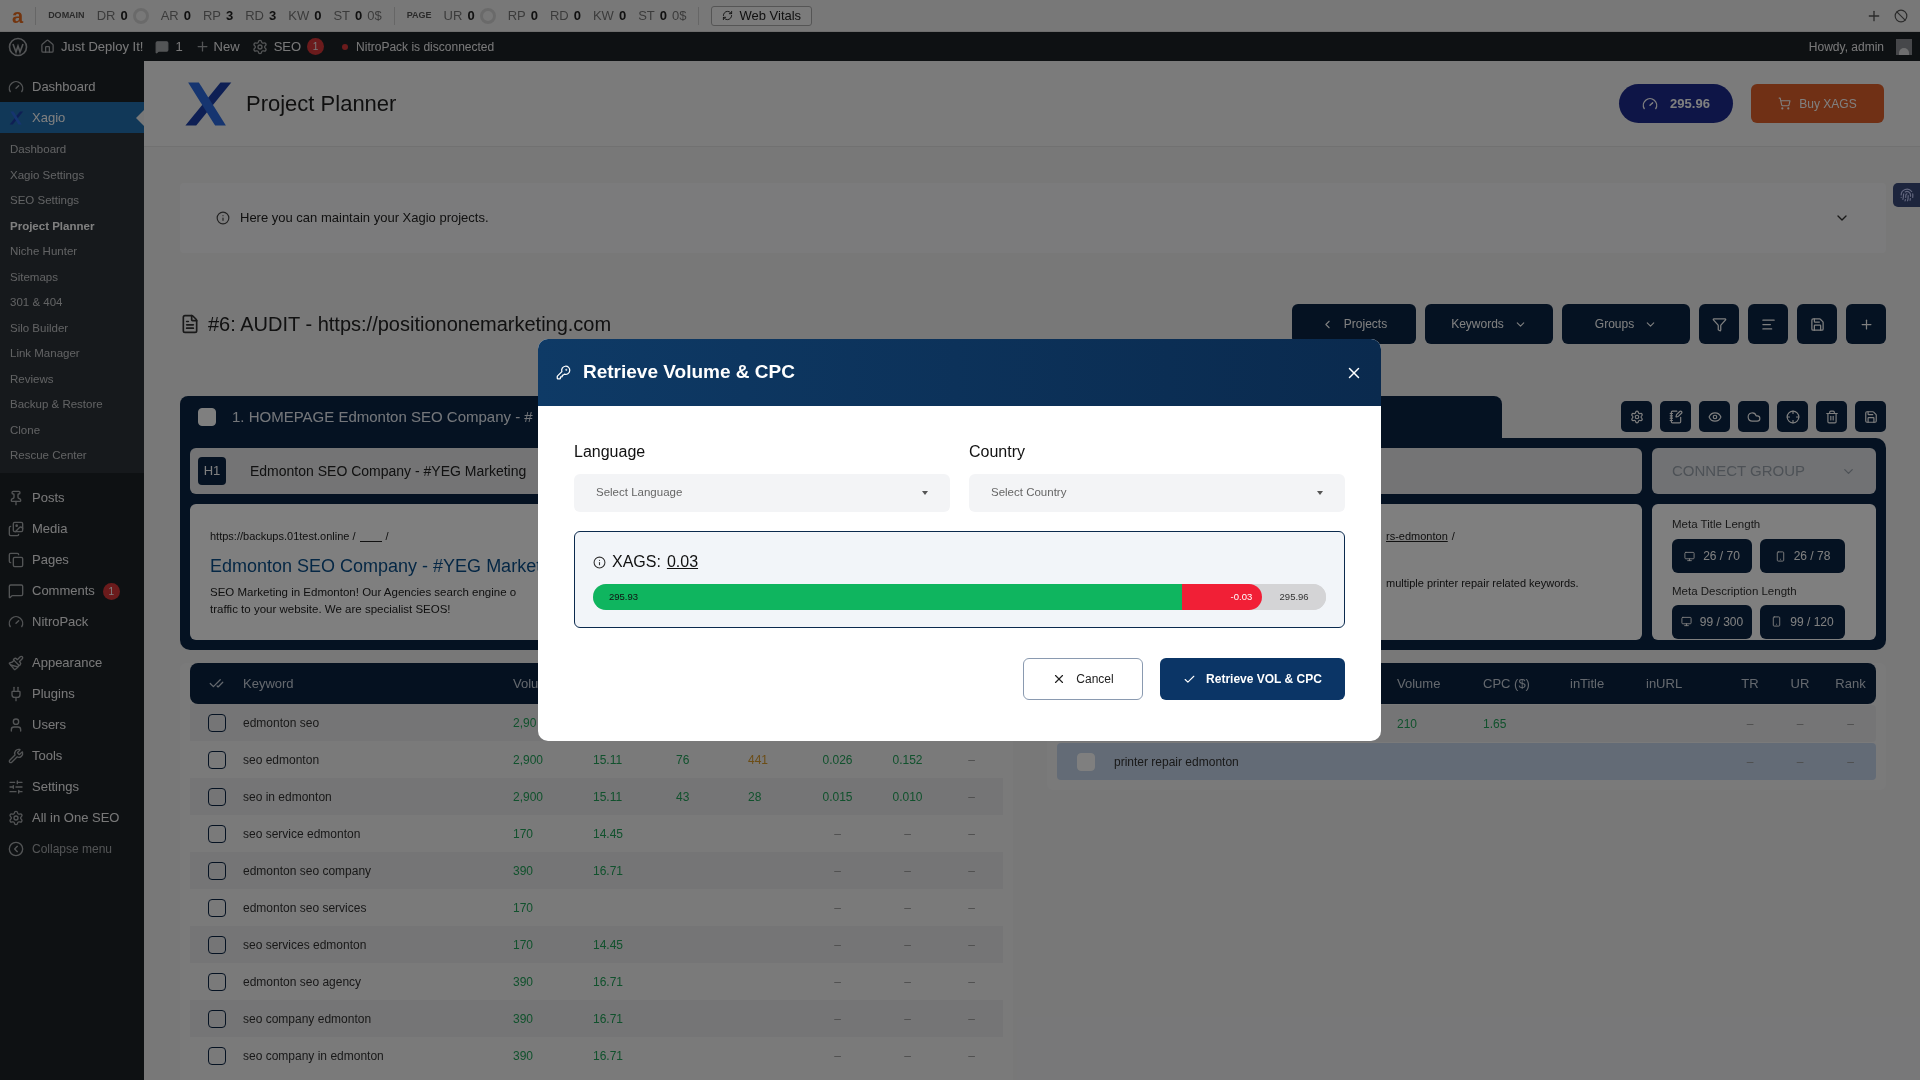  What do you see at coordinates (1466, 761) in the screenshot?
I see `table-row: printer repair edmonton – – –` at bounding box center [1466, 761].